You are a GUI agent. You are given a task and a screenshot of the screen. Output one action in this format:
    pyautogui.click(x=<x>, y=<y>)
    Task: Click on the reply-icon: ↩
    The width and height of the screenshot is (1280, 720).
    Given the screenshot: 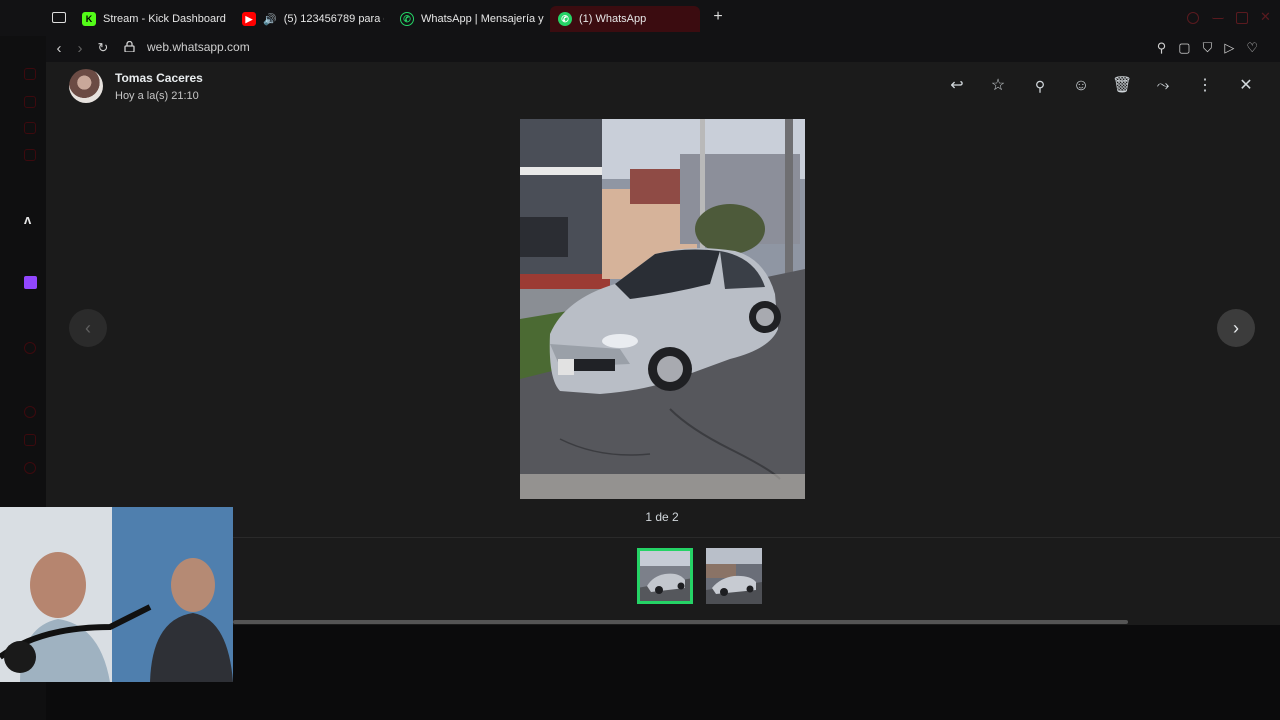 What is the action you would take?
    pyautogui.click(x=957, y=86)
    